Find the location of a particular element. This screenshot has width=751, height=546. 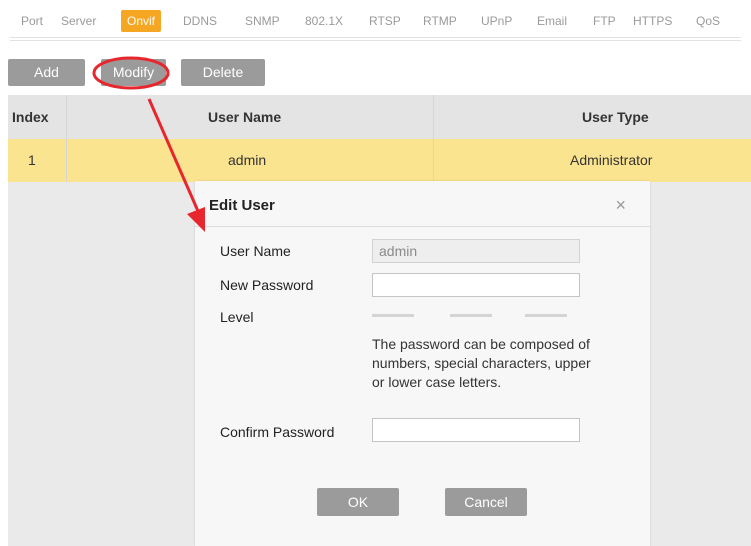

cell-user-type: Administrator is located at coordinates (611, 160).